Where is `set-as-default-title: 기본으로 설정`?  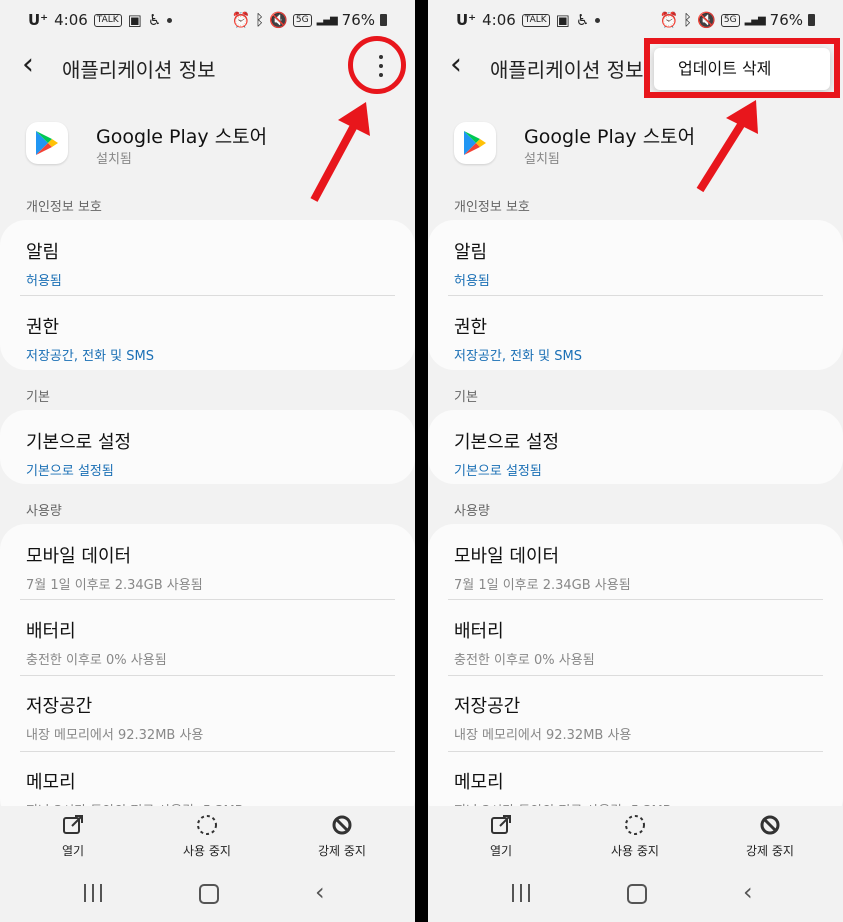 set-as-default-title: 기본으로 설정 is located at coordinates (507, 442).